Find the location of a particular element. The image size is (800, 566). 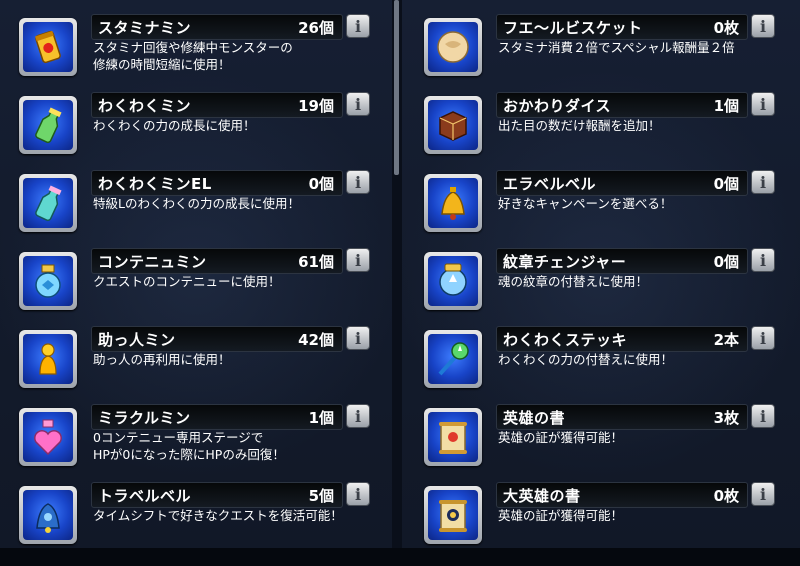

item-name-bar: 英雄の書 3枚 is located at coordinates (622, 417).